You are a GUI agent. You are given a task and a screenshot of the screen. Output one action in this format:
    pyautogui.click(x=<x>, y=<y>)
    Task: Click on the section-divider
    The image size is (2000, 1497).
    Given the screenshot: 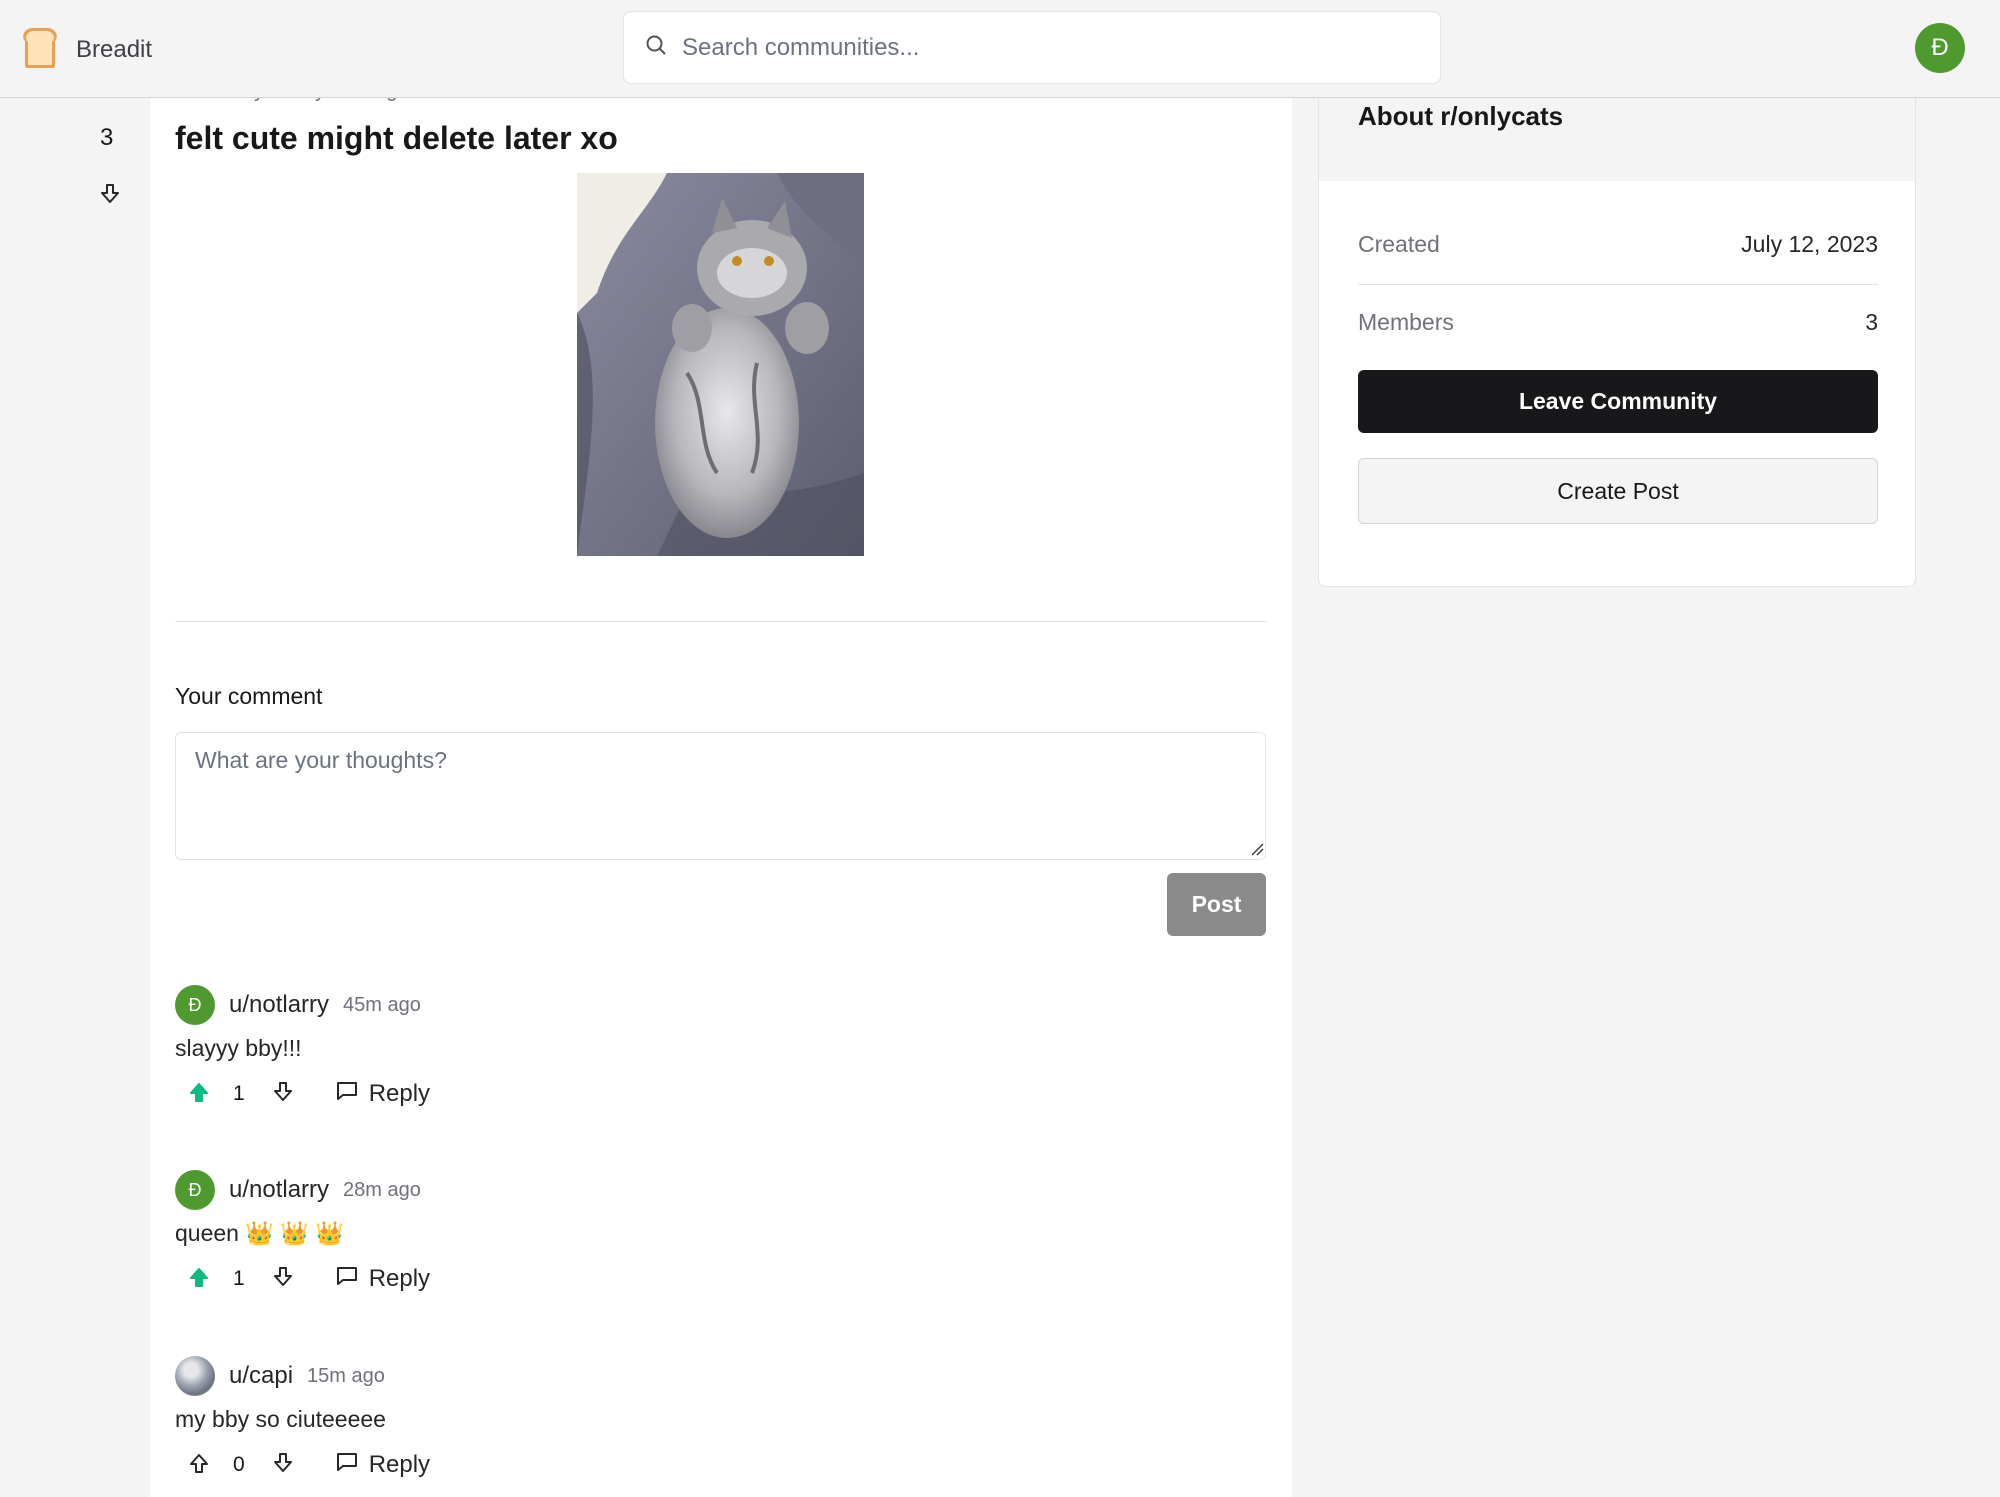 What is the action you would take?
    pyautogui.click(x=721, y=621)
    